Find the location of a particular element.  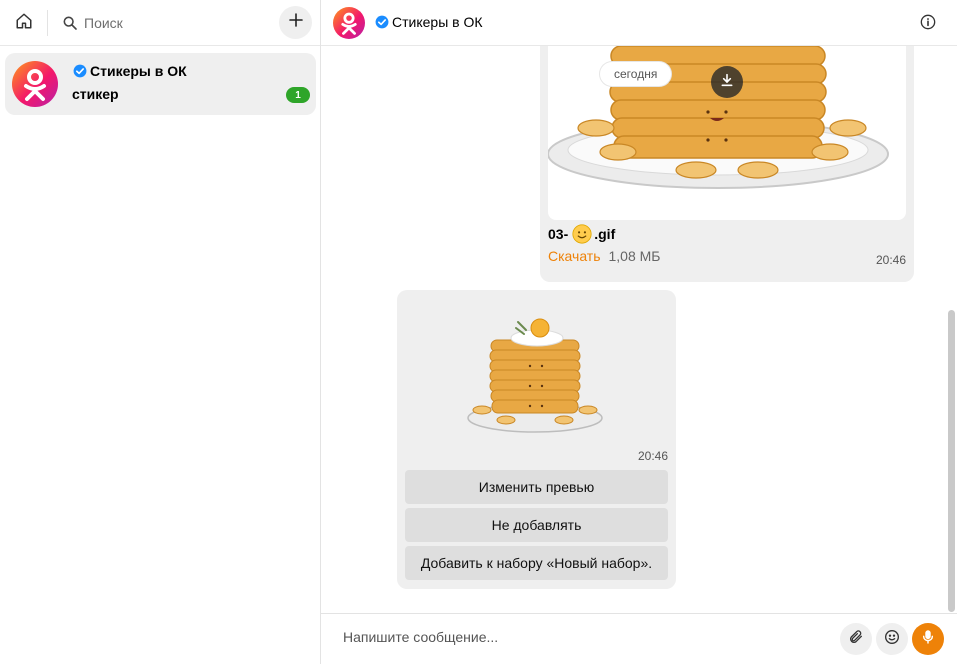

download-link: Скачать is located at coordinates (574, 256).